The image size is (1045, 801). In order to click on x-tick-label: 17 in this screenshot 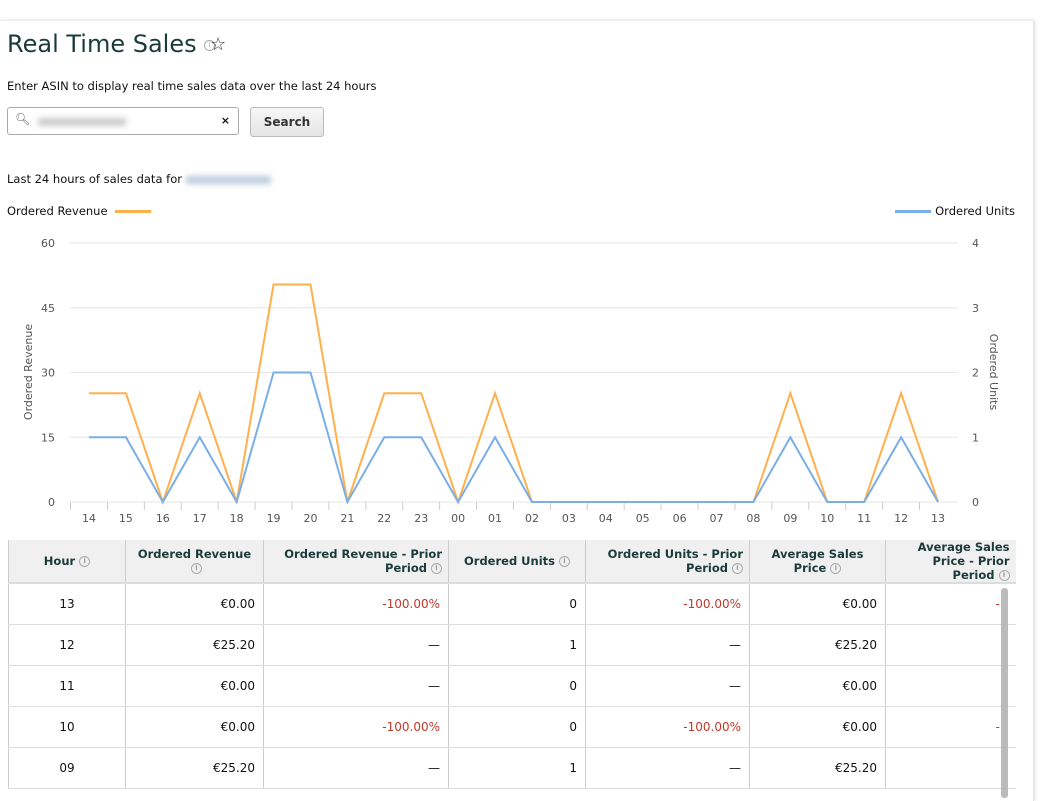, I will do `click(200, 518)`.